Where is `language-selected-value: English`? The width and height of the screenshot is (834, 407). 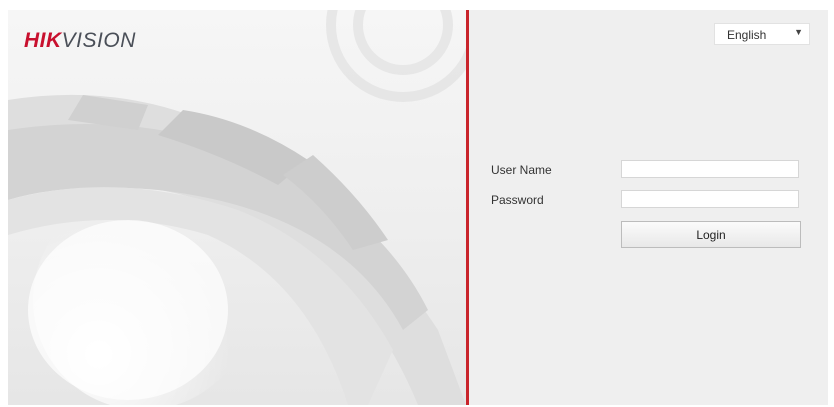 language-selected-value: English is located at coordinates (747, 35).